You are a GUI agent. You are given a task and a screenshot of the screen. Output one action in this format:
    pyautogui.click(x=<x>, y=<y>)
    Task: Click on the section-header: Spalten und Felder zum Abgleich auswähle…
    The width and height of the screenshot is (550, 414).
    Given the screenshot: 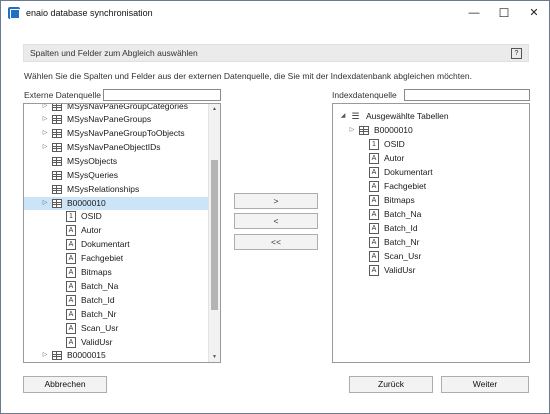 What is the action you would take?
    pyautogui.click(x=276, y=53)
    